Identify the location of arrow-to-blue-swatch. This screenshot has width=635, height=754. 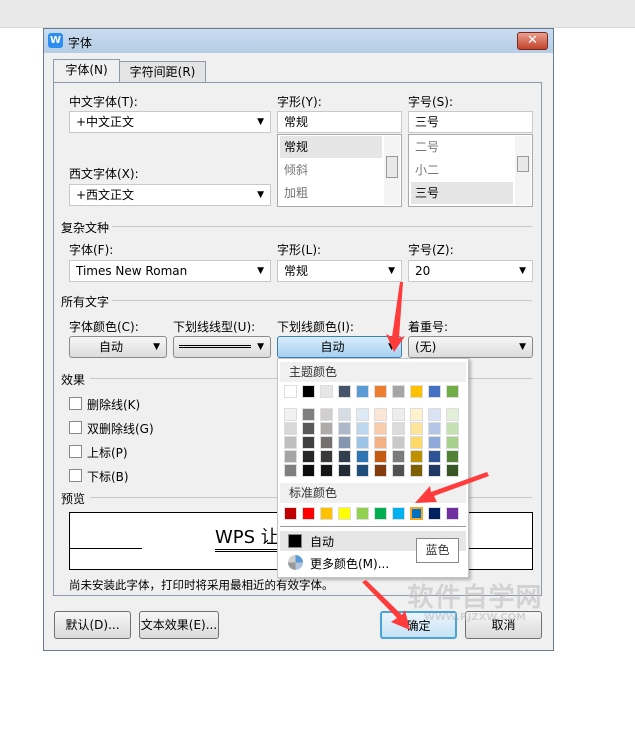
(452, 487).